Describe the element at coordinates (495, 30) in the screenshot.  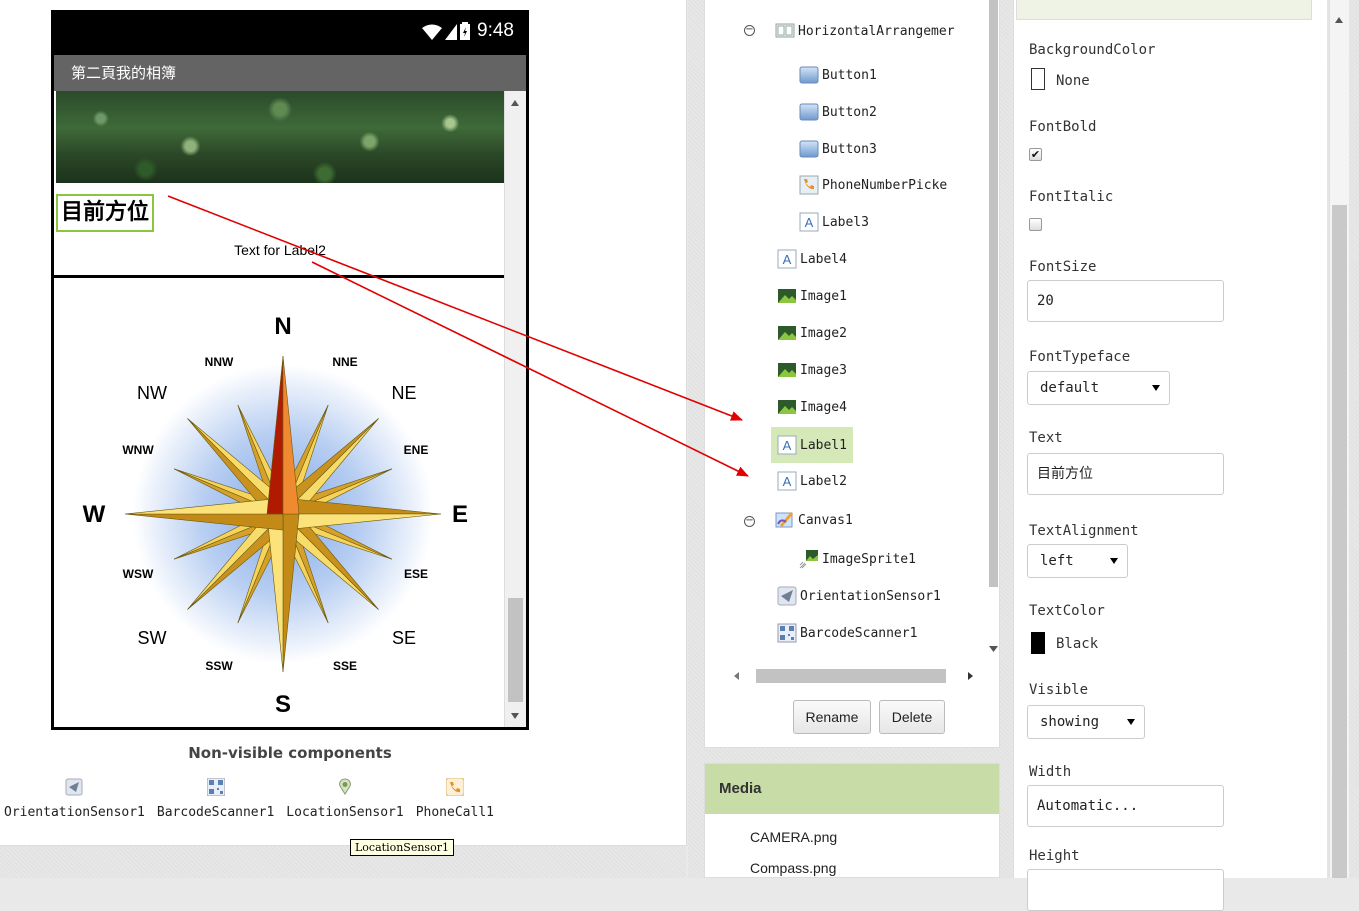
I see `status-time: 9:48` at that location.